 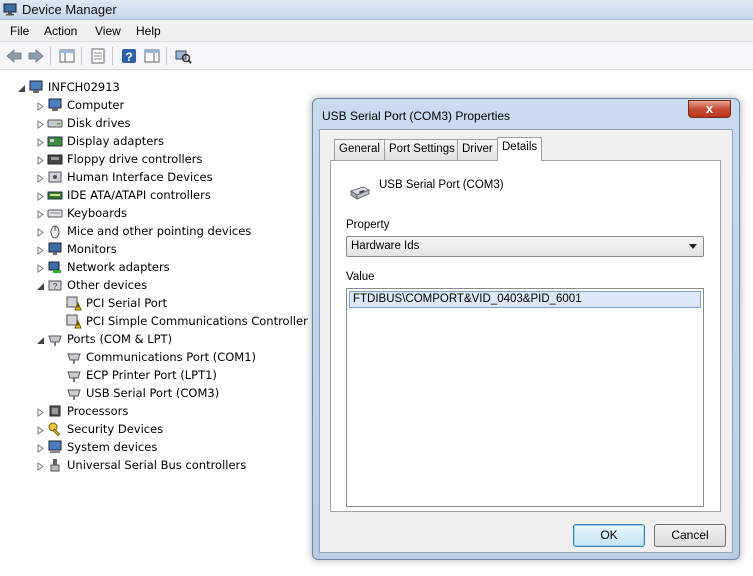 I want to click on tree-item-label: Display adapters, so click(x=116, y=141).